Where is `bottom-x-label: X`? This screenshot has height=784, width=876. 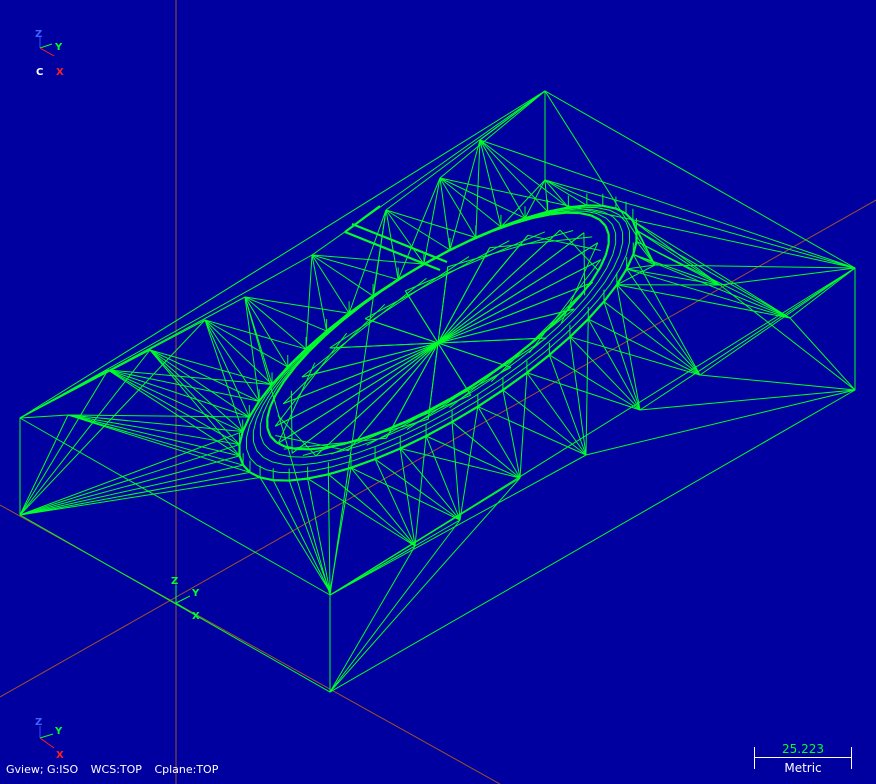
bottom-x-label: X is located at coordinates (60, 755).